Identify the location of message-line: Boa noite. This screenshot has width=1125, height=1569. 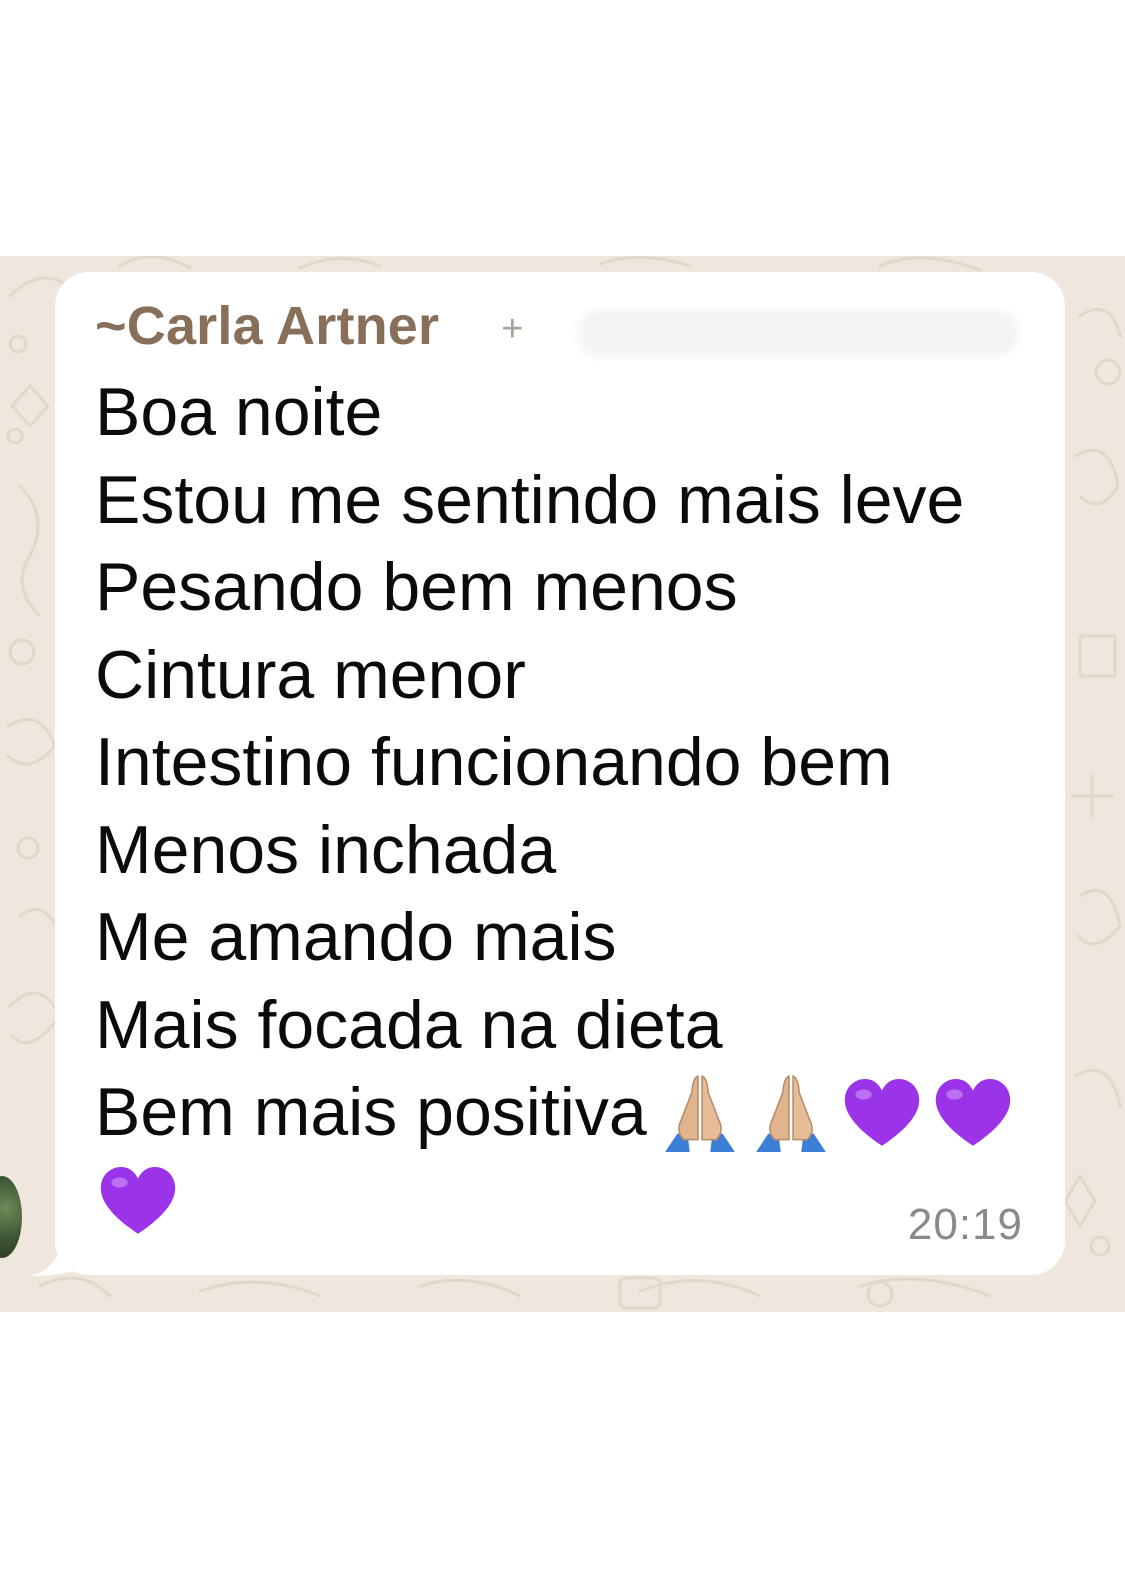
(239, 412).